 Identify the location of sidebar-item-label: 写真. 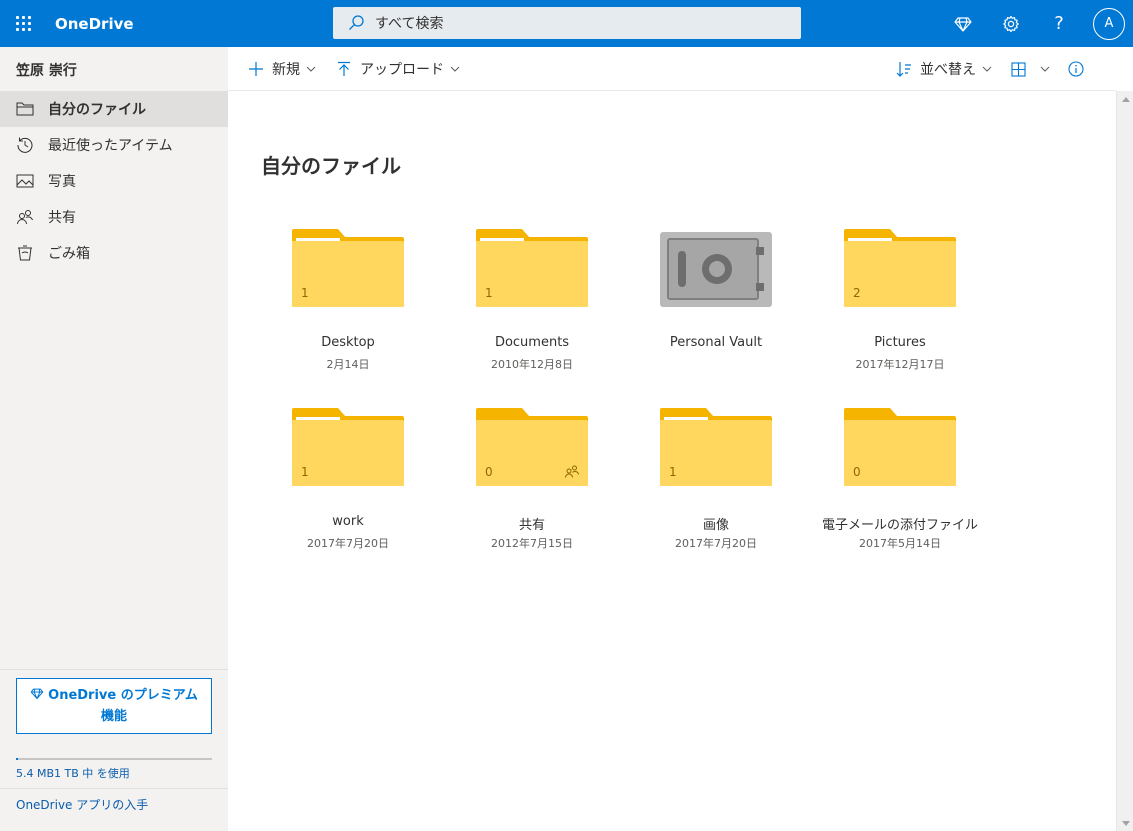
(62, 182).